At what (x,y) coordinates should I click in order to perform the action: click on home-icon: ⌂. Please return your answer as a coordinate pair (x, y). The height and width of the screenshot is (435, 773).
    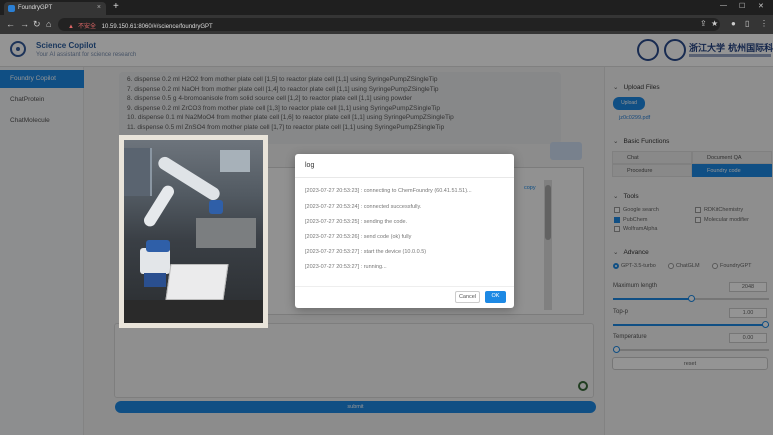
    Looking at the image, I should click on (48, 24).